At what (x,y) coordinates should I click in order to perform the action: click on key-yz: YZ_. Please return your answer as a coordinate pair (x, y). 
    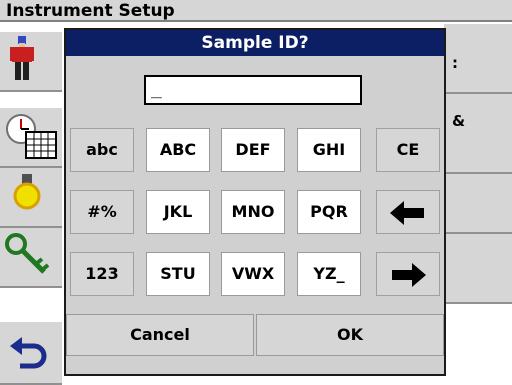
    Looking at the image, I should click on (329, 274).